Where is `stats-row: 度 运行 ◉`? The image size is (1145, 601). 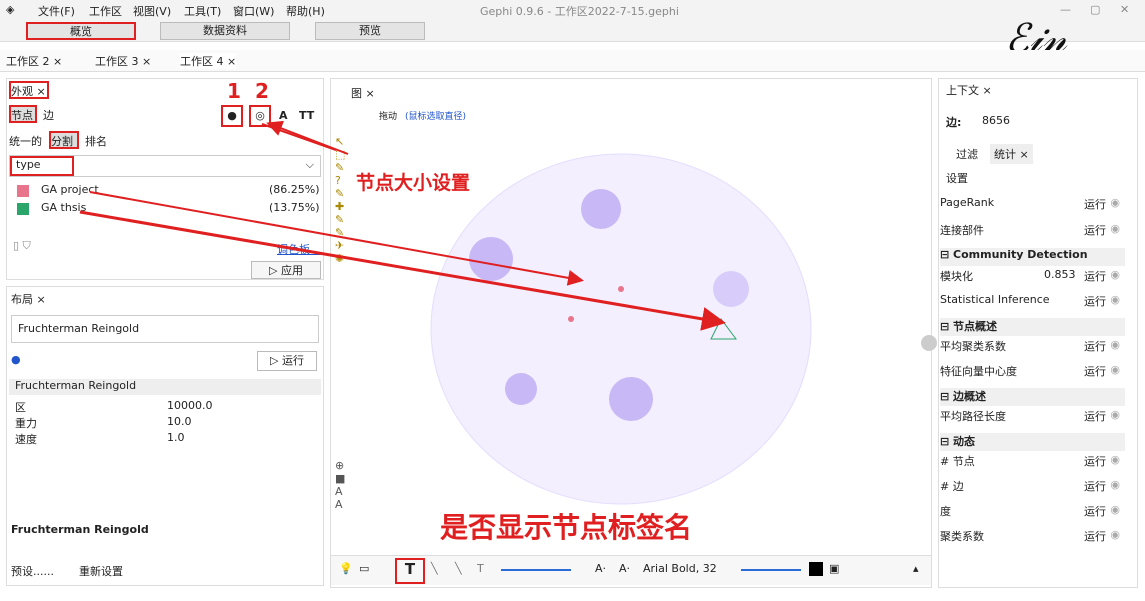 stats-row: 度 运行 ◉ is located at coordinates (1030, 514).